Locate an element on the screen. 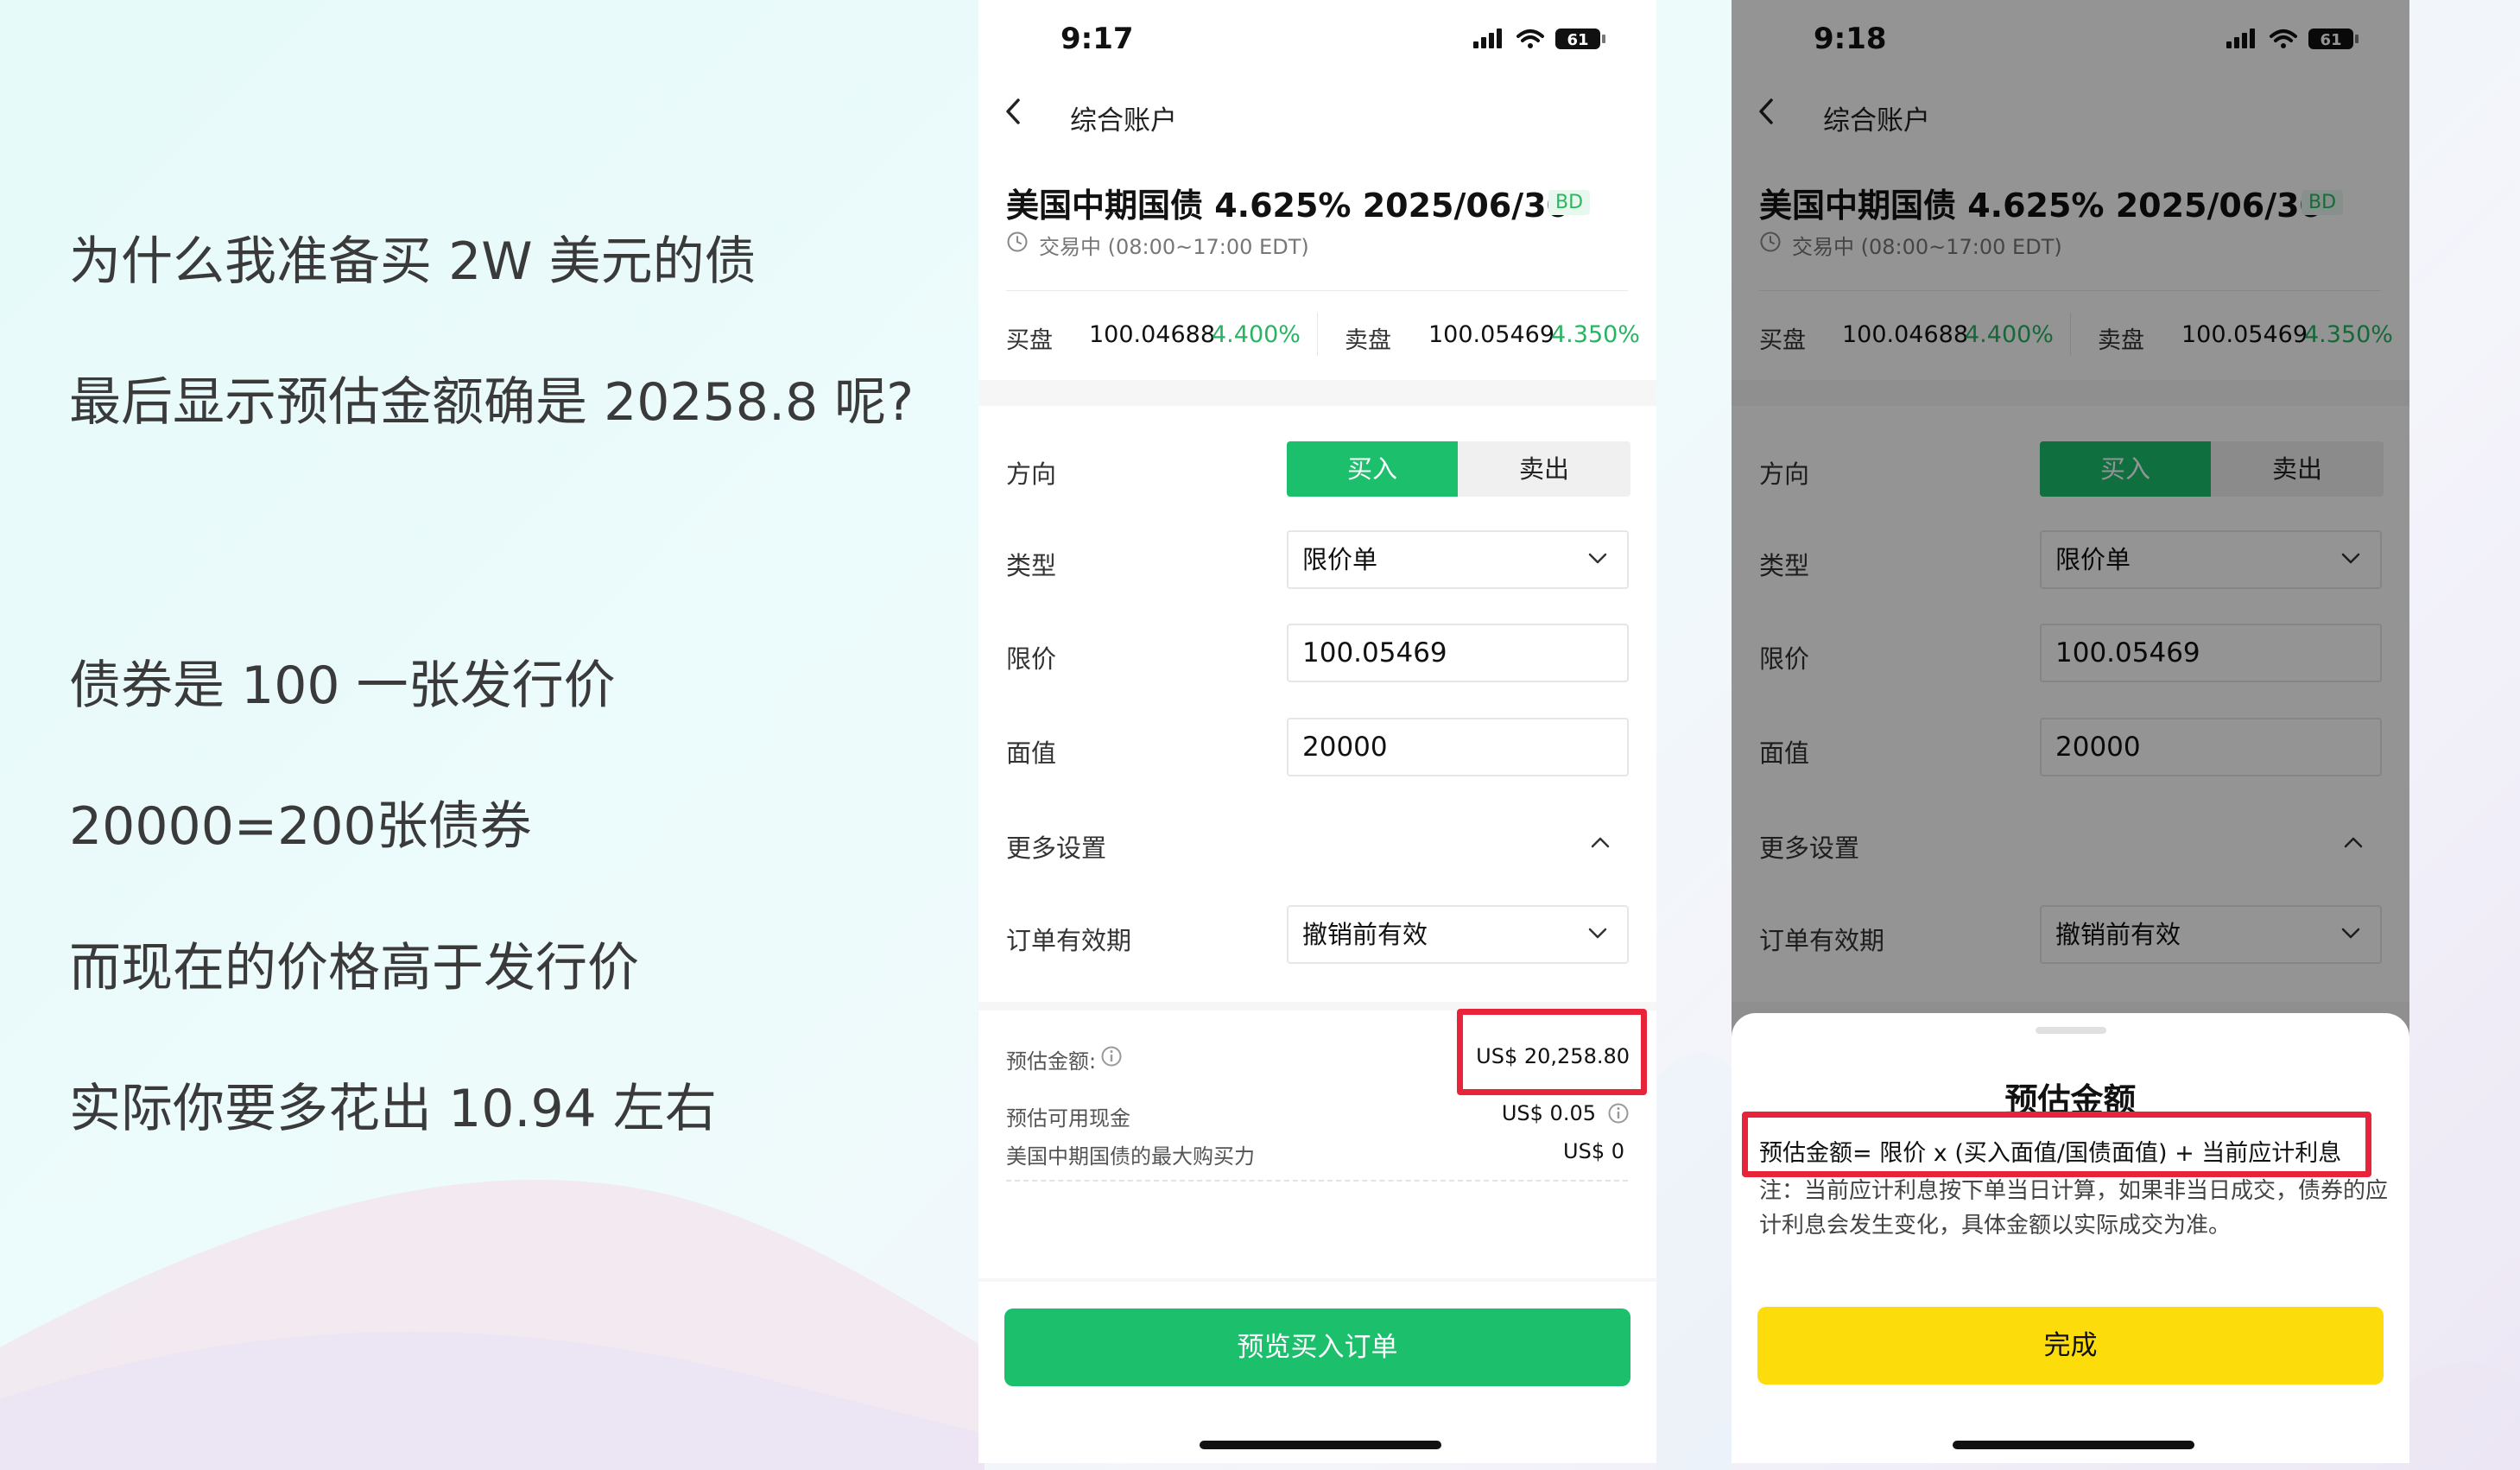  annotation-line-4: 20000=200张债券 is located at coordinates (300, 826).